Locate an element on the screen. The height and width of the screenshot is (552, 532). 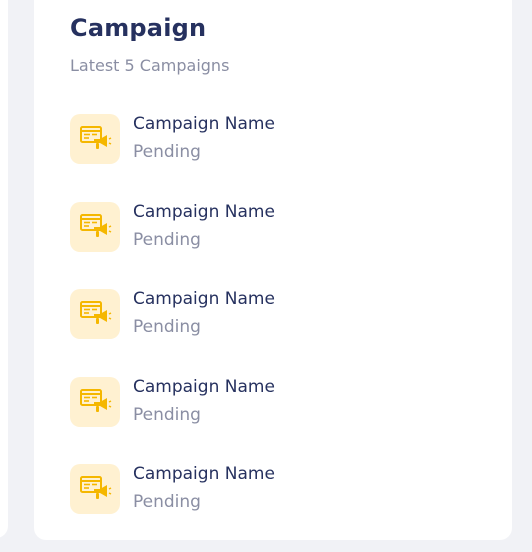
left-panel-edge is located at coordinates (4, 269).